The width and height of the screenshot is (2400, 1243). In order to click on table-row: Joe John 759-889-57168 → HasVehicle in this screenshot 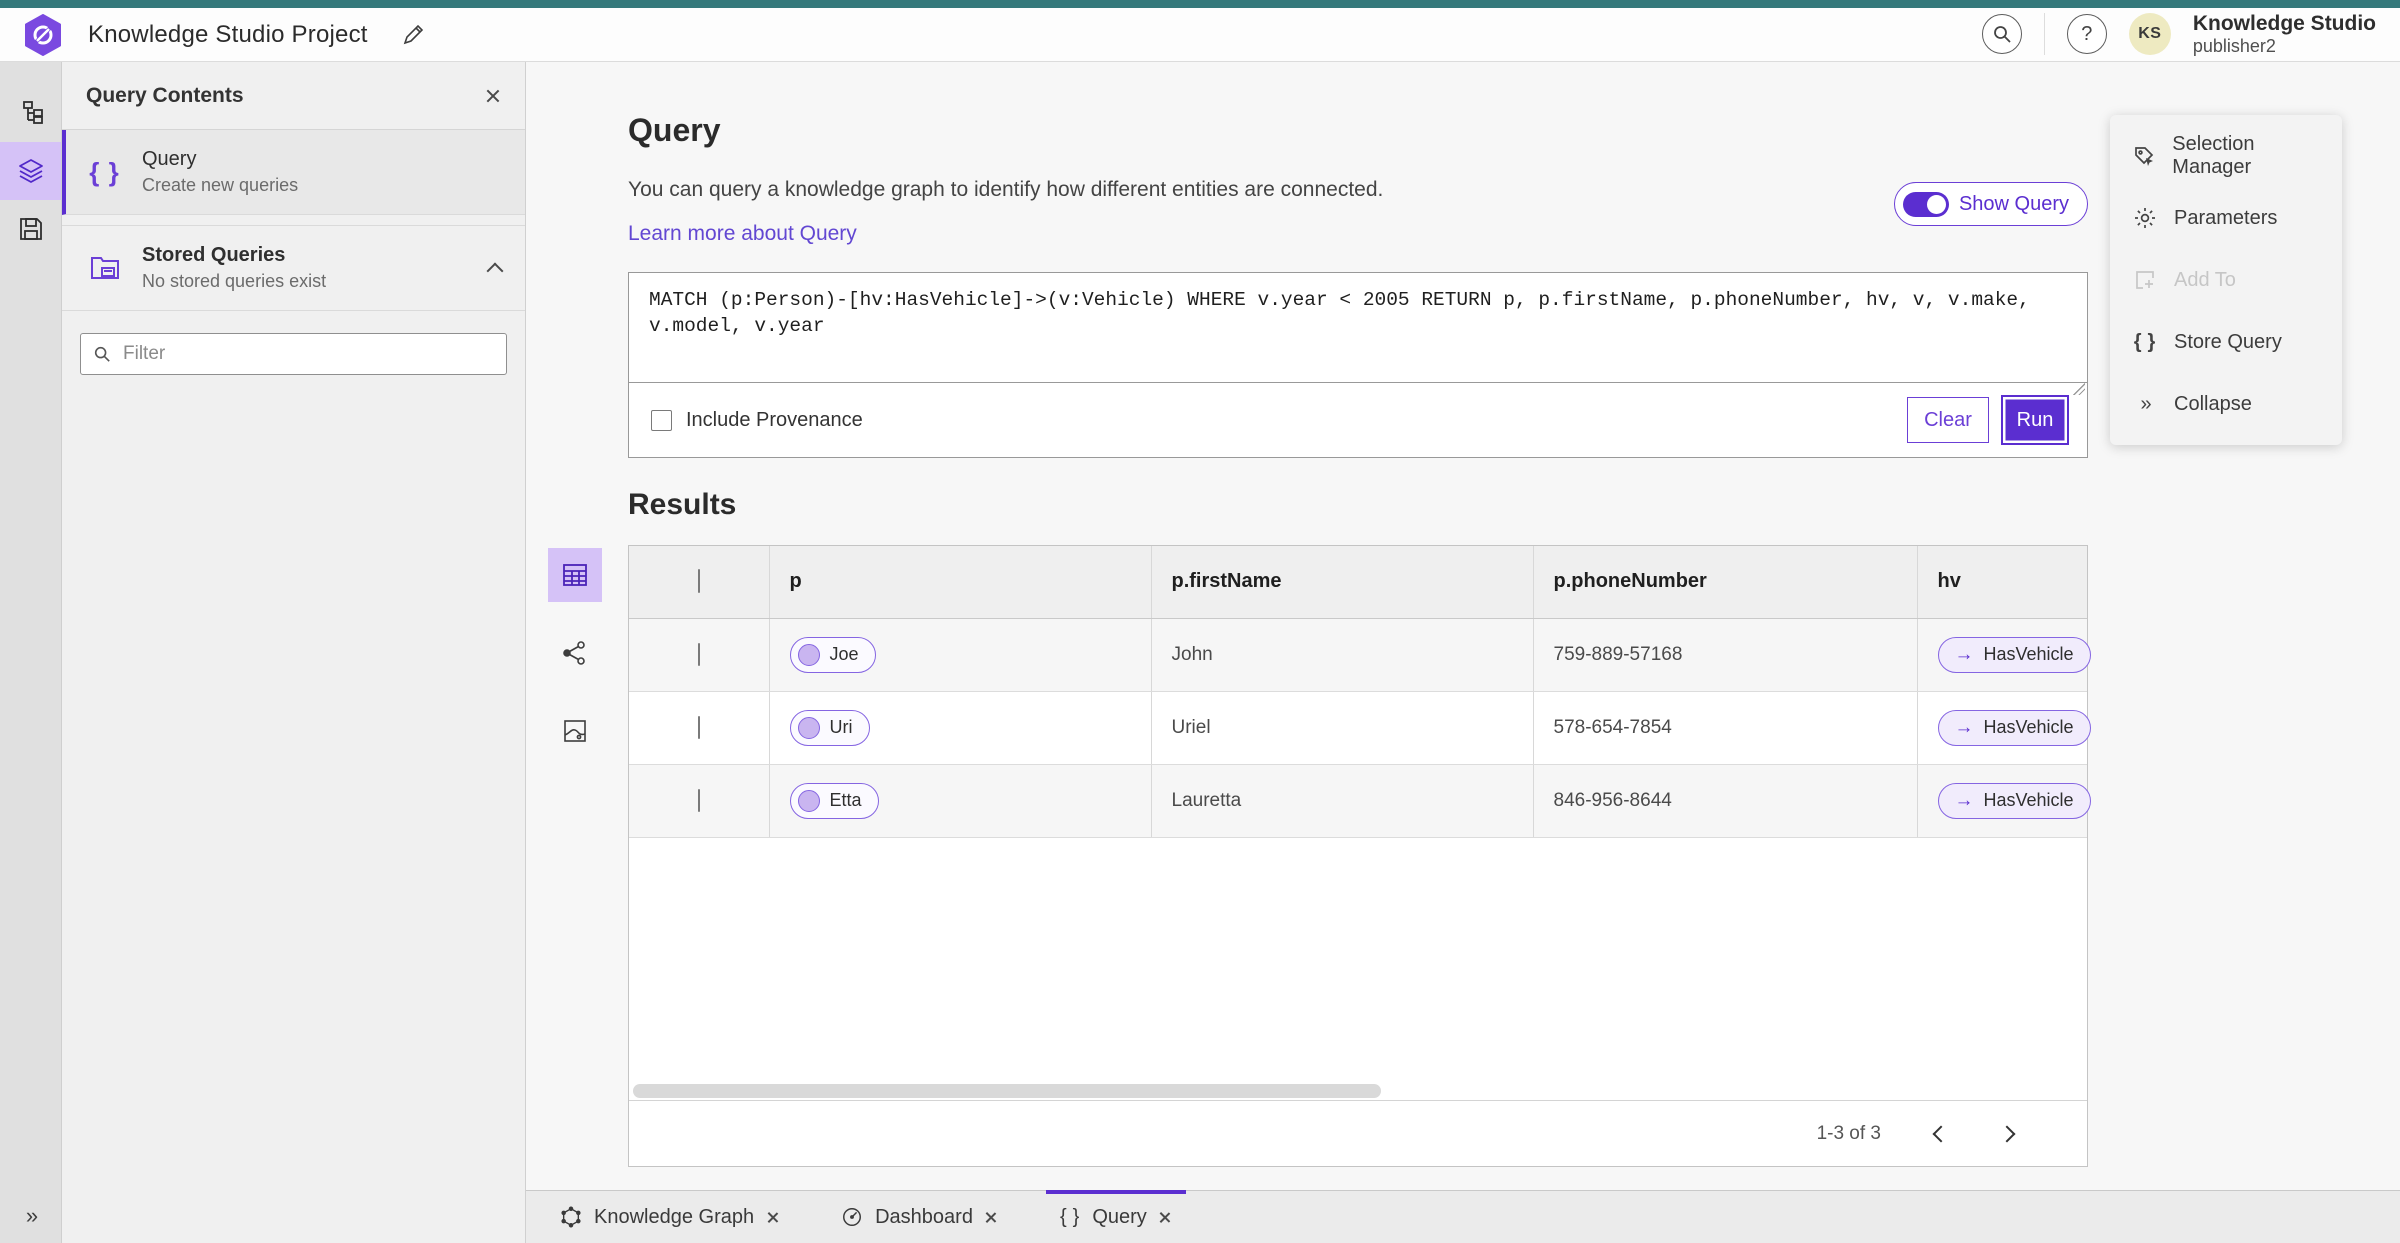, I will do `click(1360, 655)`.